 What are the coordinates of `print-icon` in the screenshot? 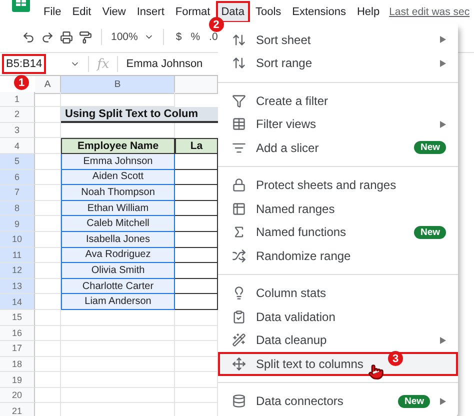 It's located at (66, 37).